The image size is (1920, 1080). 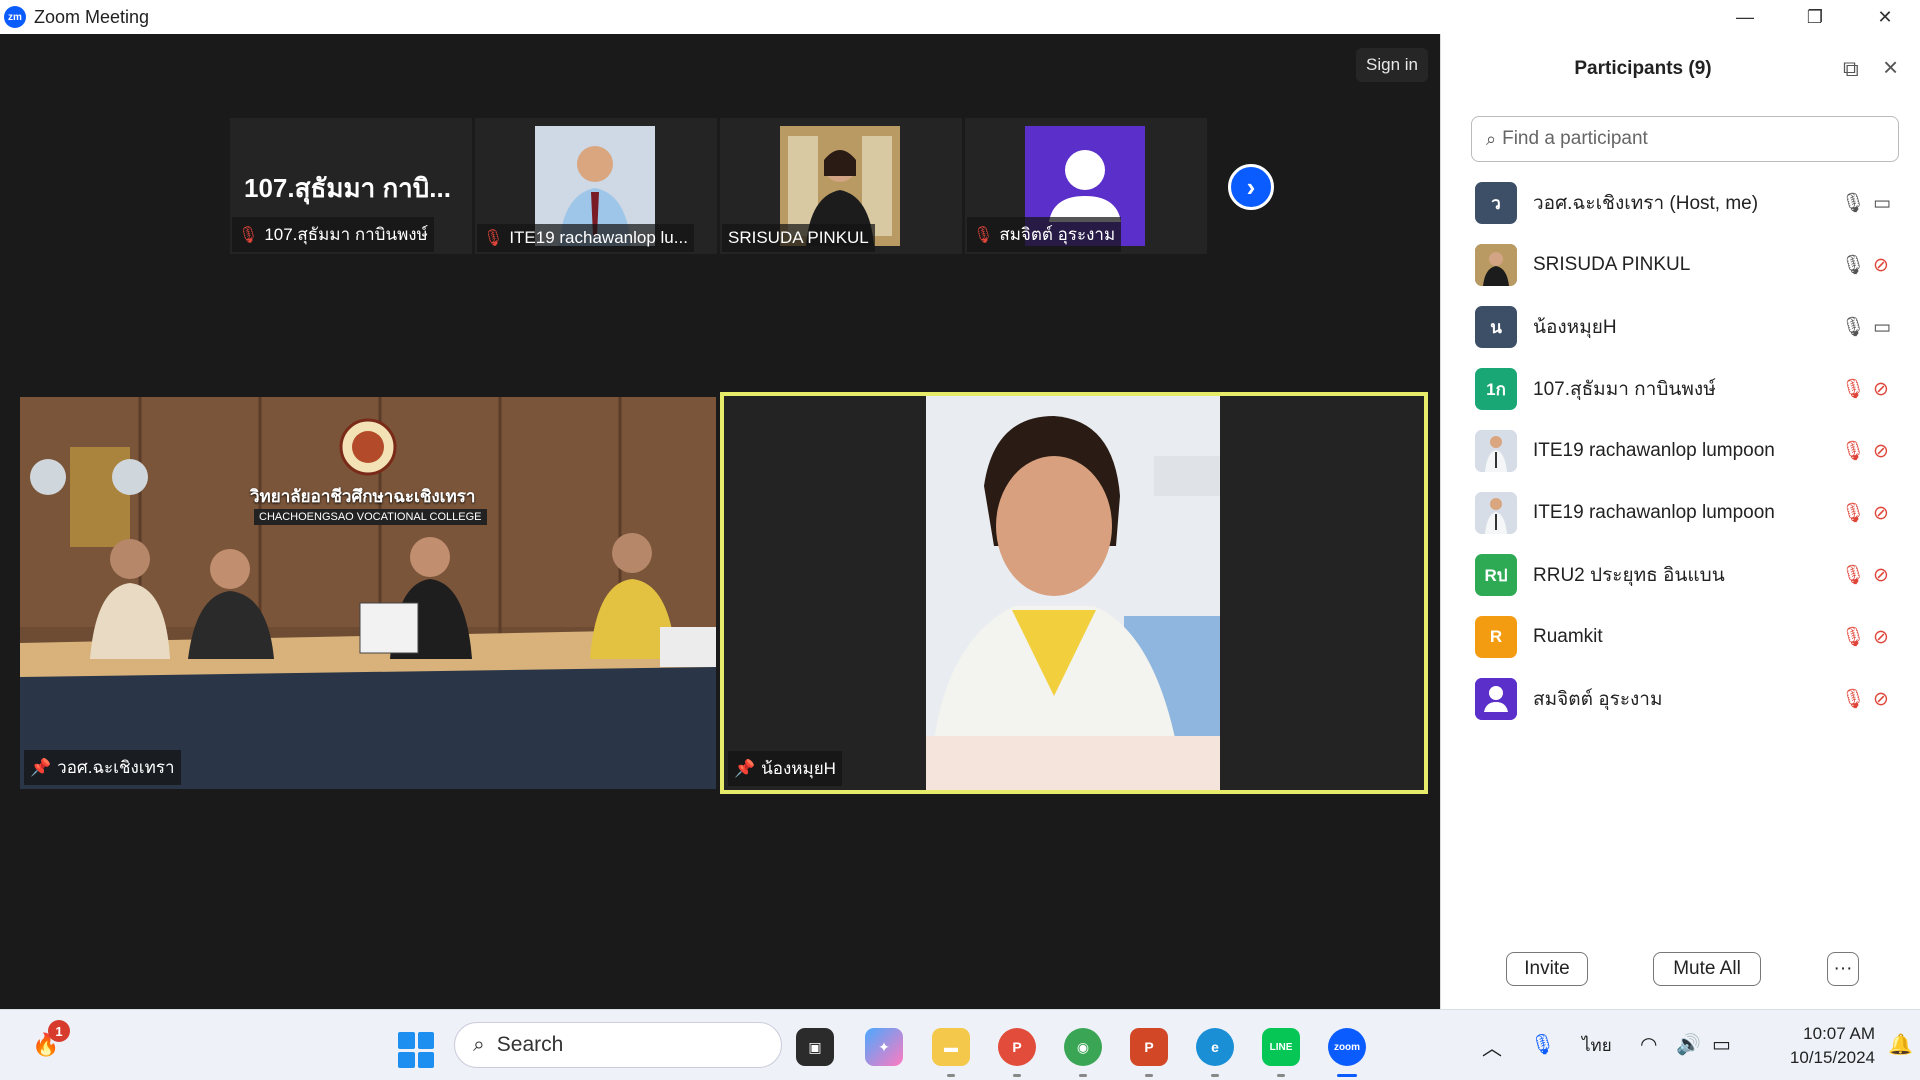 What do you see at coordinates (1680, 203) in the screenshot?
I see `participant-row: ว วอศ.ฉะเชิงเทรา (Host, me) 🎙 ▭` at bounding box center [1680, 203].